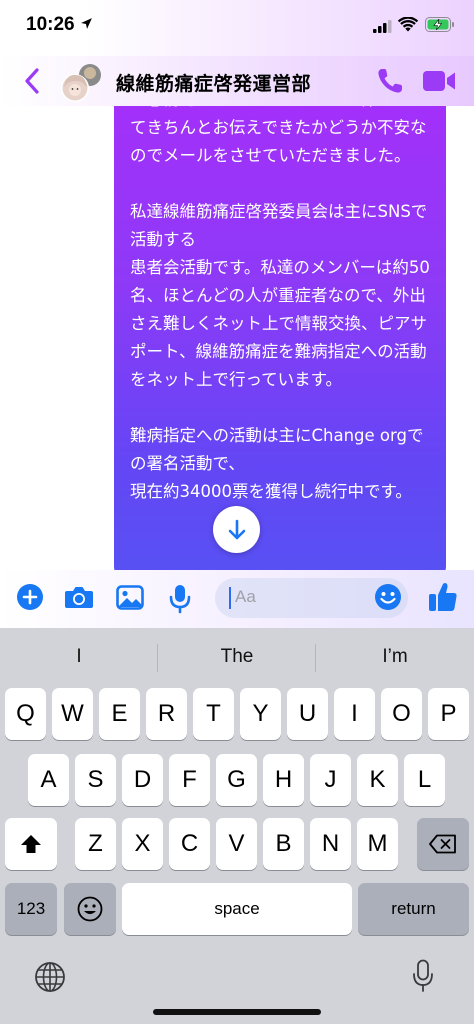  I want to click on suggestion-2: The, so click(237, 657).